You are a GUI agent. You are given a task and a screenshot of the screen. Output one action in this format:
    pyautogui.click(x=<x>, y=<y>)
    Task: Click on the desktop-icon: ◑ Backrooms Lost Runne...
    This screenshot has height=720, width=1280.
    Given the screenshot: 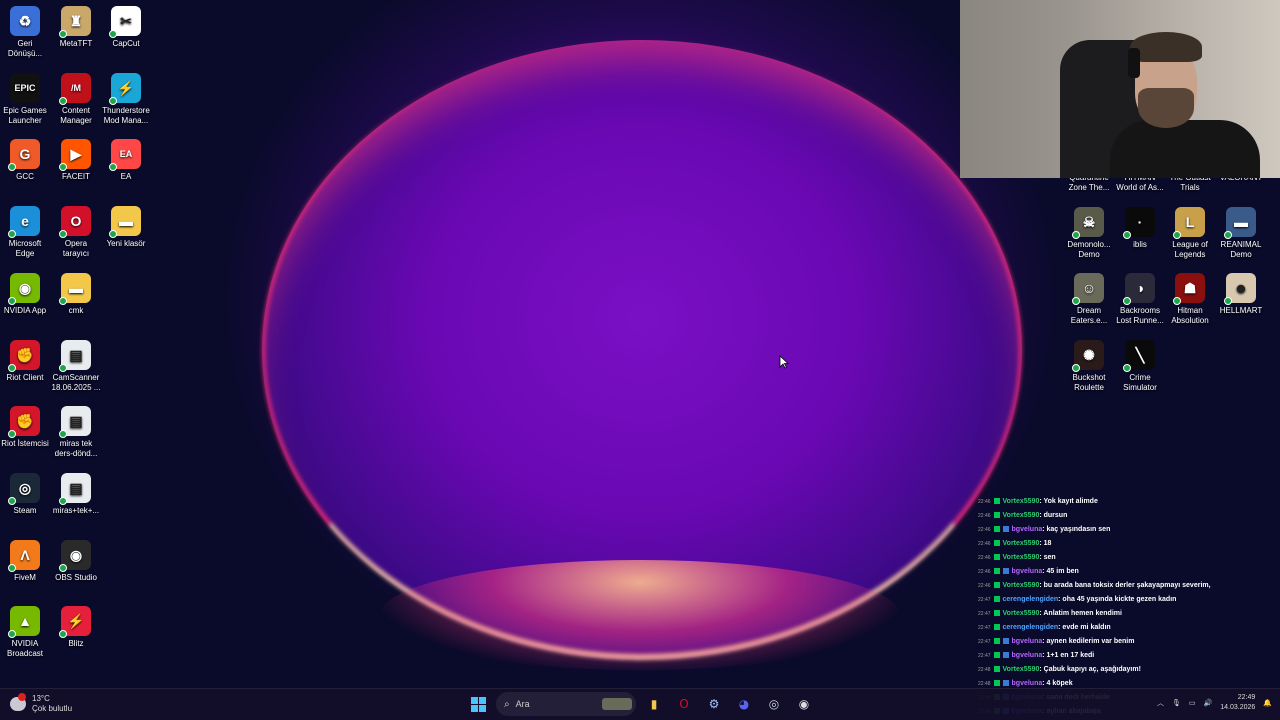 What is the action you would take?
    pyautogui.click(x=1140, y=299)
    